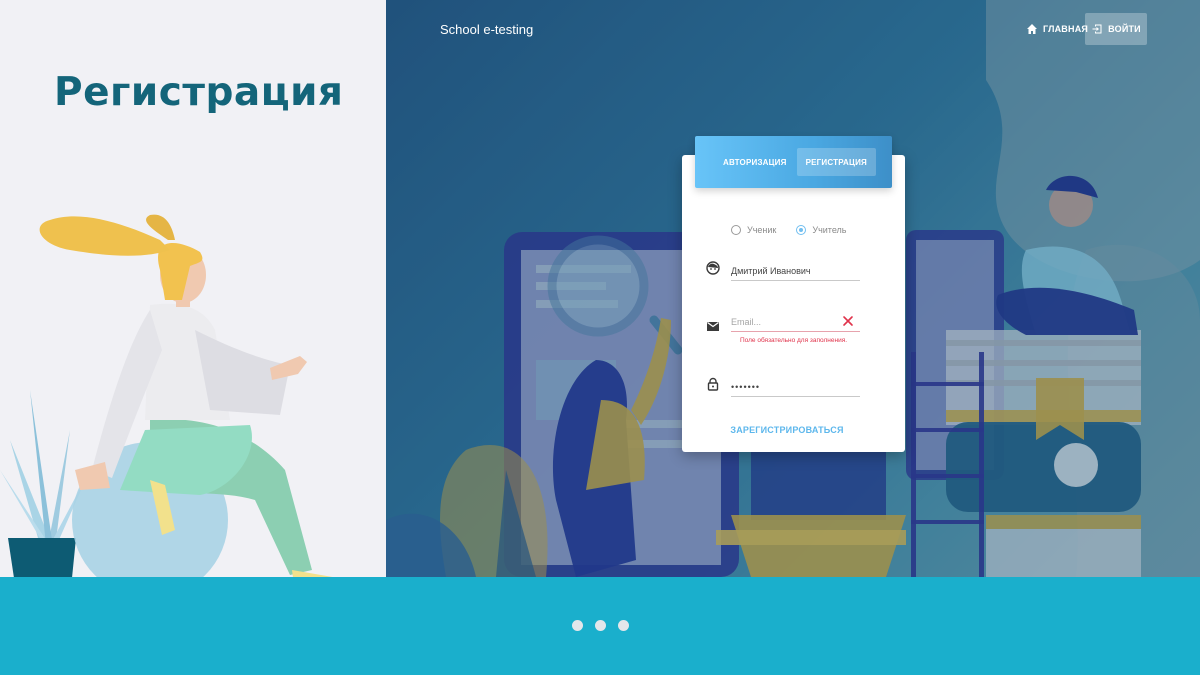 The image size is (1200, 675). I want to click on name-field: Дмитрий Иванович, so click(795, 271).